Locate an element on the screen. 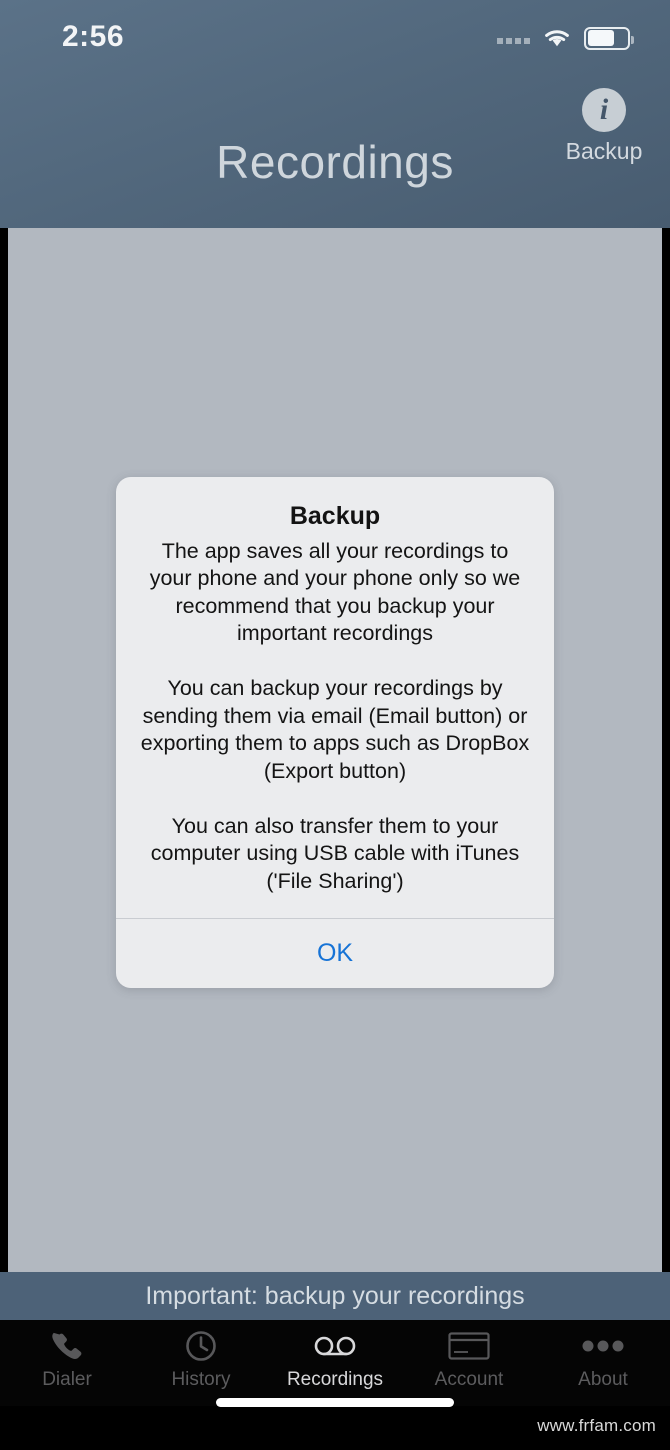 The height and width of the screenshot is (1450, 670). status-bar-time: 2:56 is located at coordinates (93, 36).